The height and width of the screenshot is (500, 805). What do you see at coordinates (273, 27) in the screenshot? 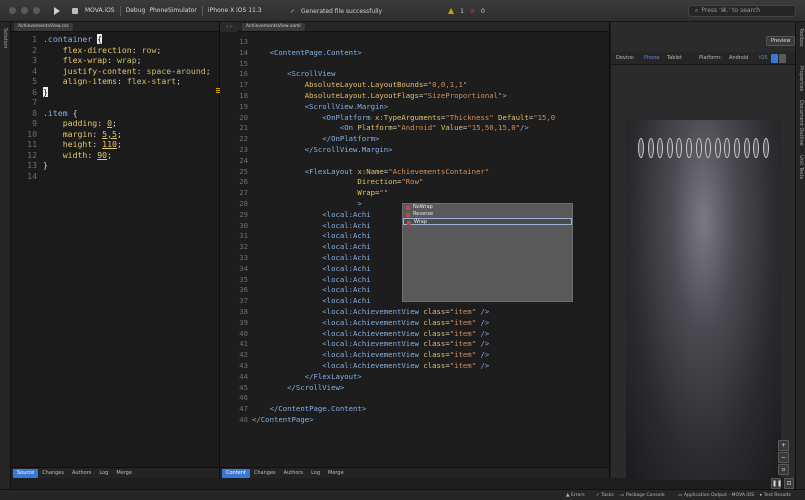
I see `tab-achievements-xaml: AchievementsView.xaml` at bounding box center [273, 27].